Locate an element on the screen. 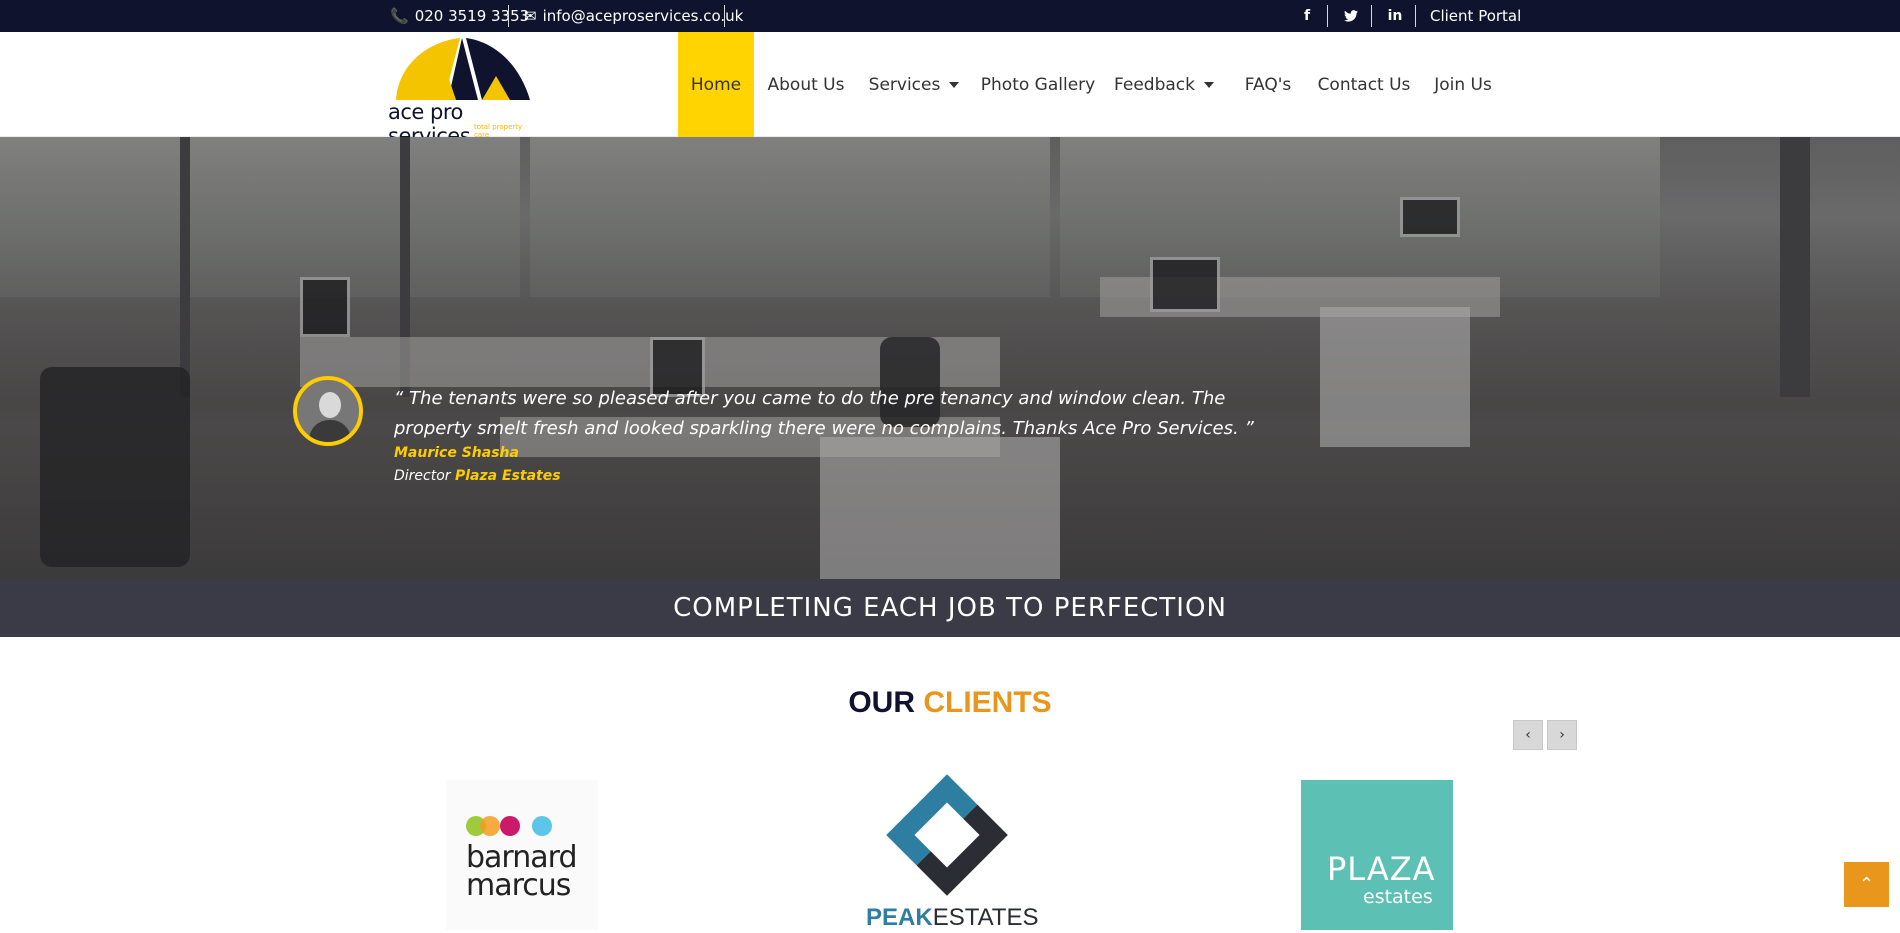  envelope-icon: ✉ is located at coordinates (530, 16).